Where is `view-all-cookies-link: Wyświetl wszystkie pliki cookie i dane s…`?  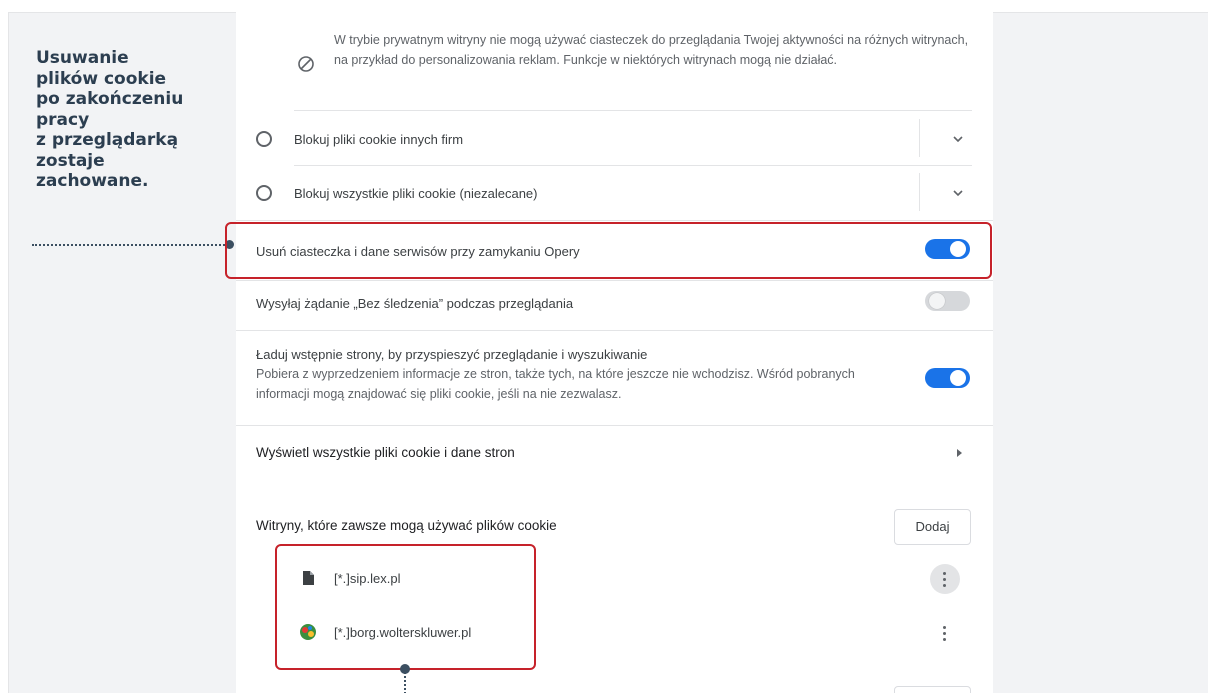 view-all-cookies-link: Wyświetl wszystkie pliki cookie i dane s… is located at coordinates (385, 452).